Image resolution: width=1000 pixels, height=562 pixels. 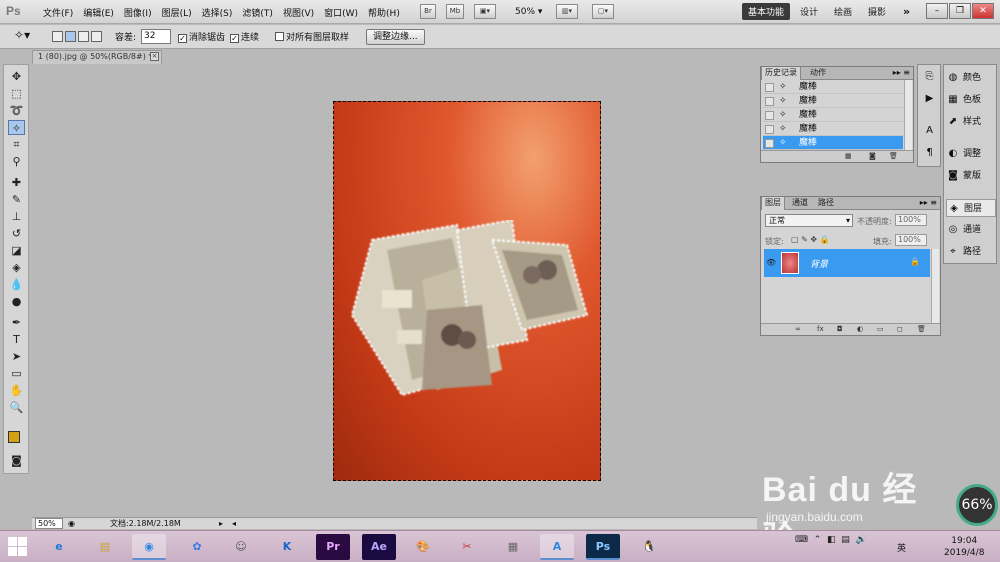 What do you see at coordinates (901, 72) in the screenshot?
I see `history-panel-menu-icon: ▸▸ ≡` at bounding box center [901, 72].